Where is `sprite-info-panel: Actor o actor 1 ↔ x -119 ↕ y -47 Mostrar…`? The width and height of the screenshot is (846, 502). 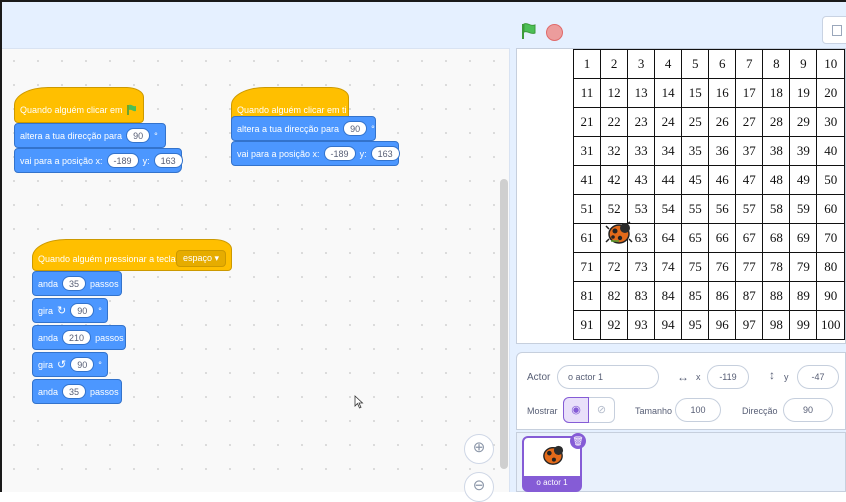 sprite-info-panel: Actor o actor 1 ↔ x -119 ↕ y -47 Mostrar… is located at coordinates (681, 391).